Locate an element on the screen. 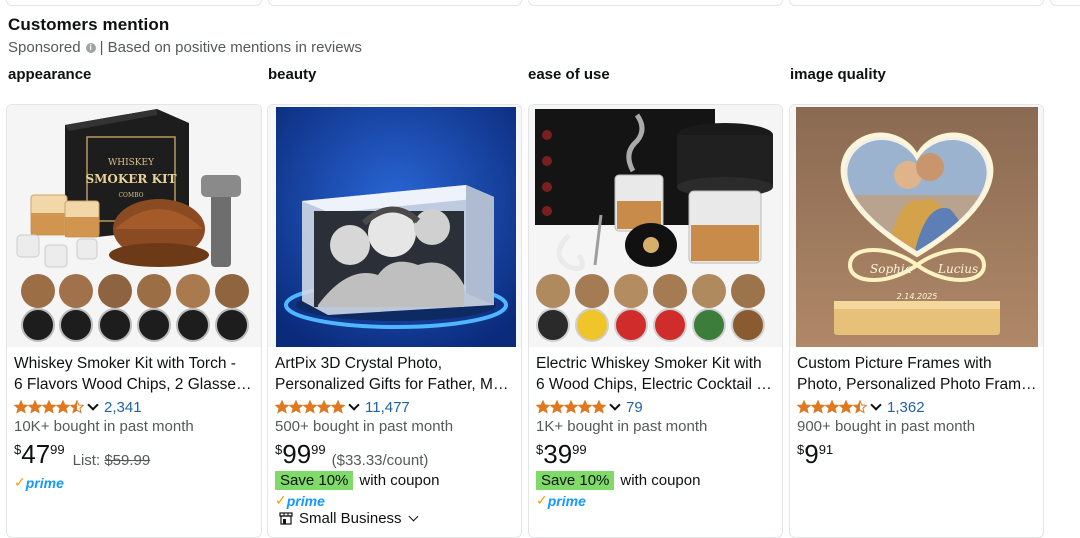  svg-text: COMBO is located at coordinates (130, 195).